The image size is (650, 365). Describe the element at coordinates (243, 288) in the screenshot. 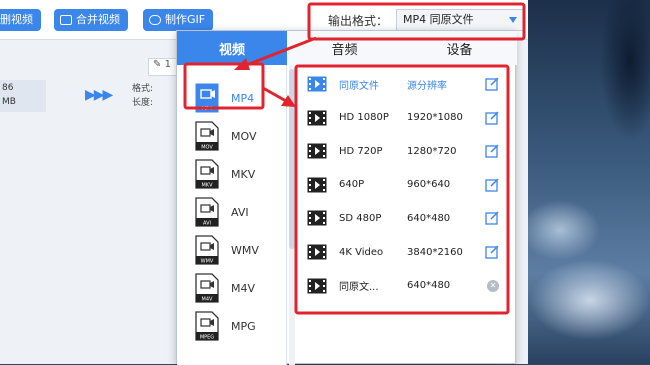

I see `format-item-label: M4V` at that location.